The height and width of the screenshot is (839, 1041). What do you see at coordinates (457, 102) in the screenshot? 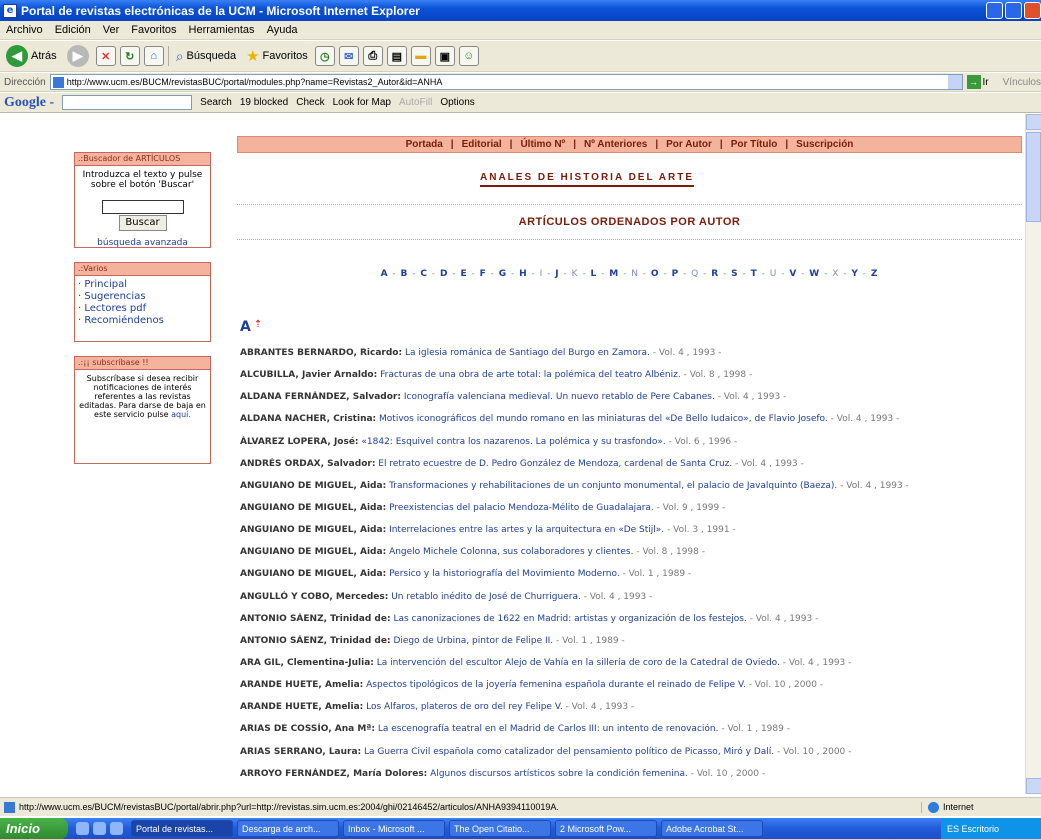
I see `google-options-button: Options` at bounding box center [457, 102].